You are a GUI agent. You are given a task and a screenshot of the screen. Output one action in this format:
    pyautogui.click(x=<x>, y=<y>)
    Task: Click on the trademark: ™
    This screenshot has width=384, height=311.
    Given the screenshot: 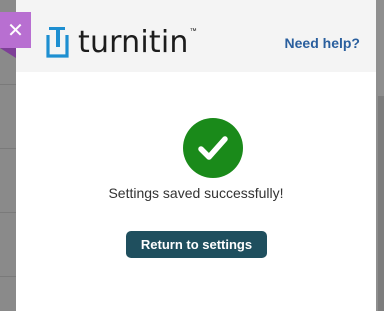 What is the action you would take?
    pyautogui.click(x=193, y=31)
    